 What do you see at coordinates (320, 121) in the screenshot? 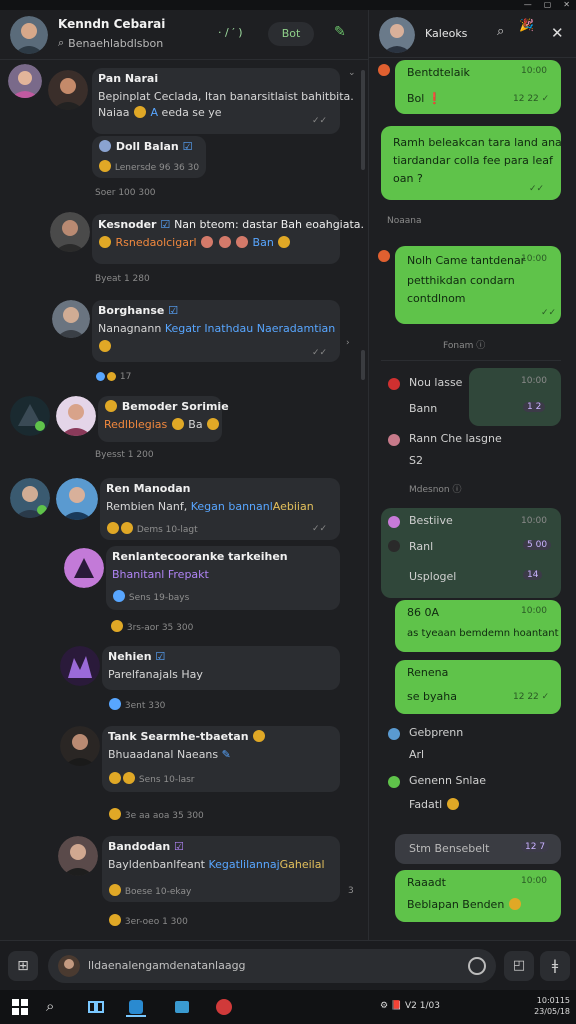
I see `read-check-icon: ✓✓` at bounding box center [320, 121].